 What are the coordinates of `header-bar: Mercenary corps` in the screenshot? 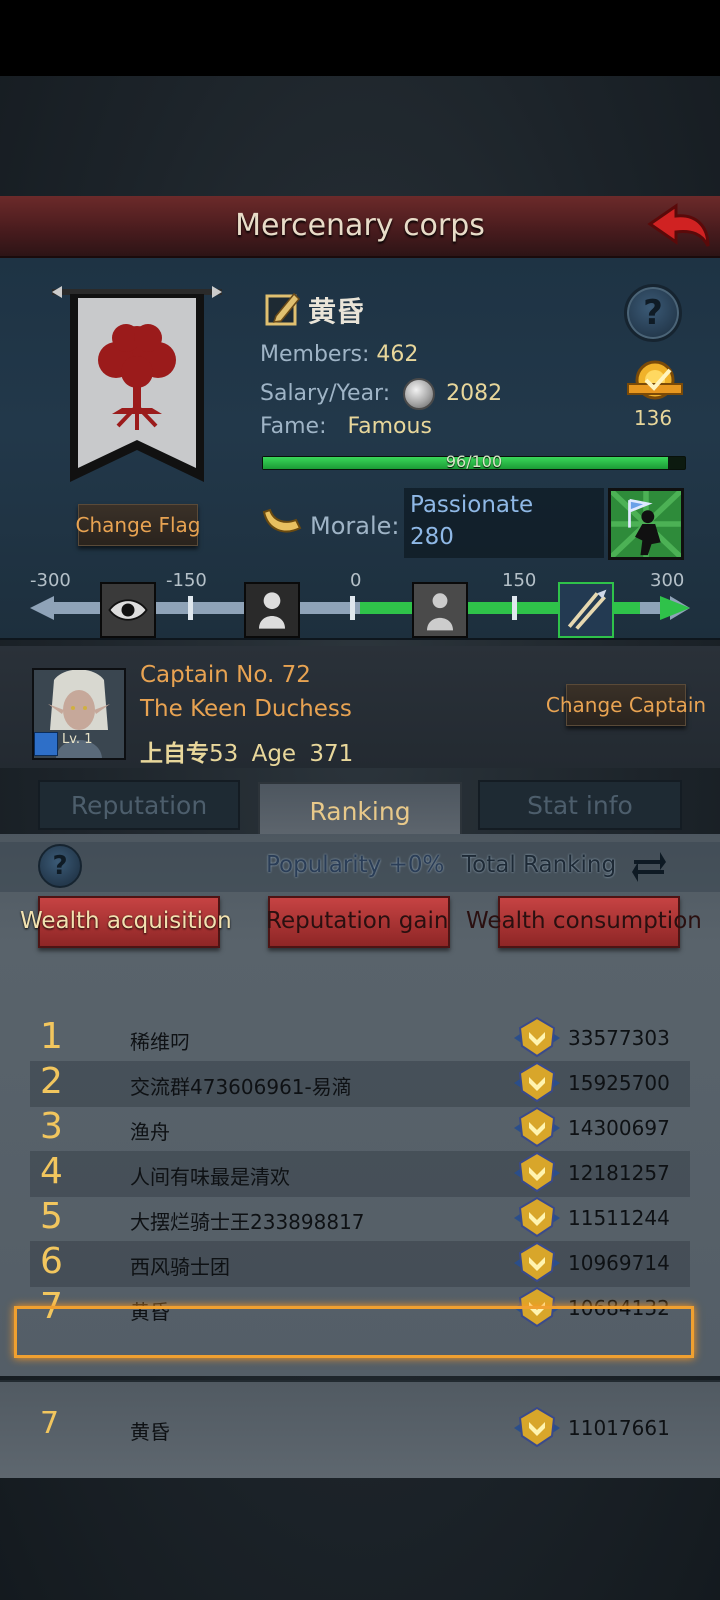 It's located at (360, 227).